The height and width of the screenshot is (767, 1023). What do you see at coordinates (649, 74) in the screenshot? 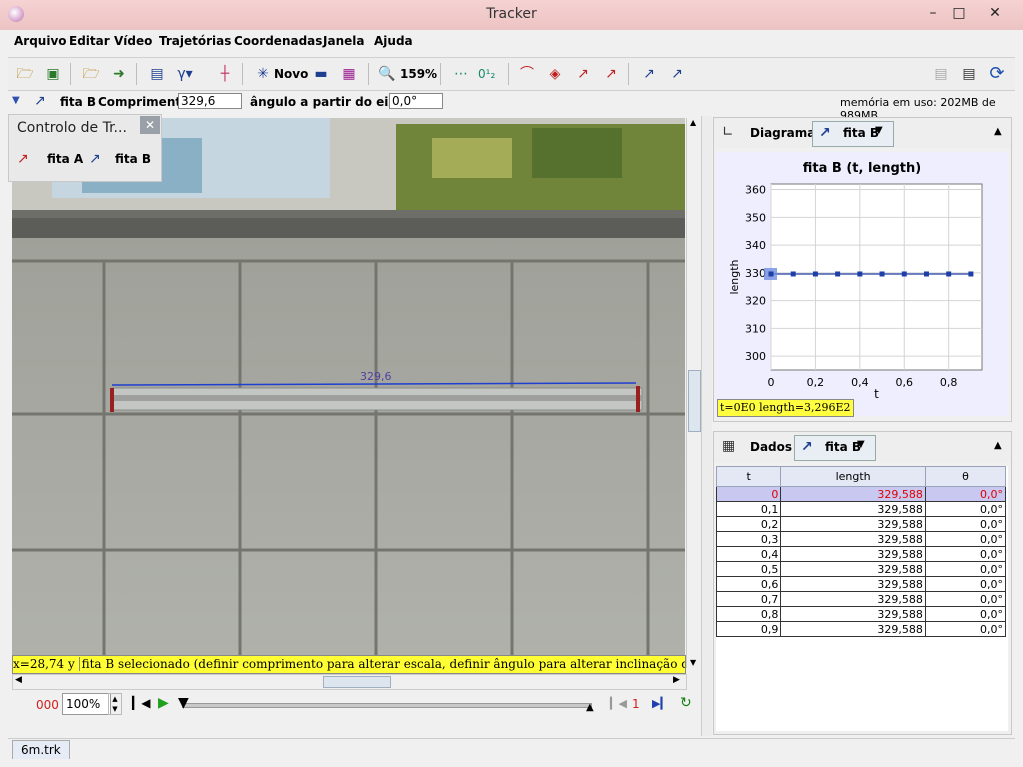
I see `tape-icon: ↗` at bounding box center [649, 74].